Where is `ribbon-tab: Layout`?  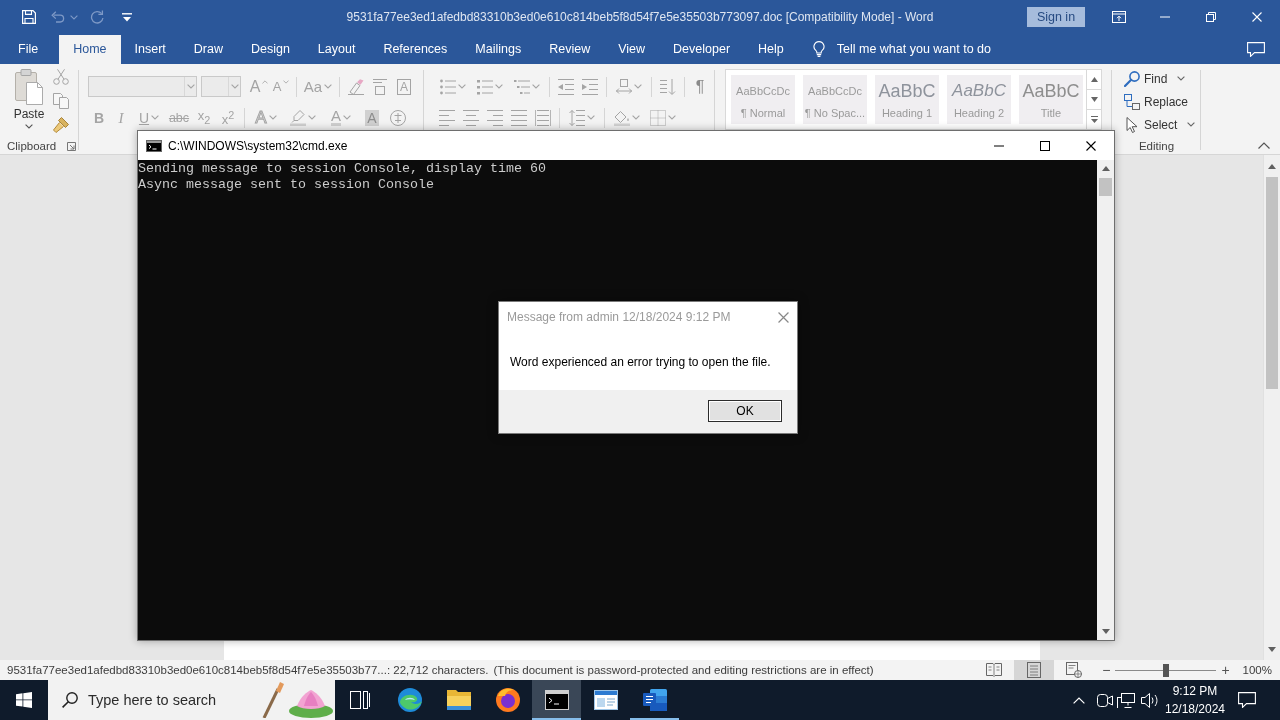
ribbon-tab: Layout is located at coordinates (336, 49).